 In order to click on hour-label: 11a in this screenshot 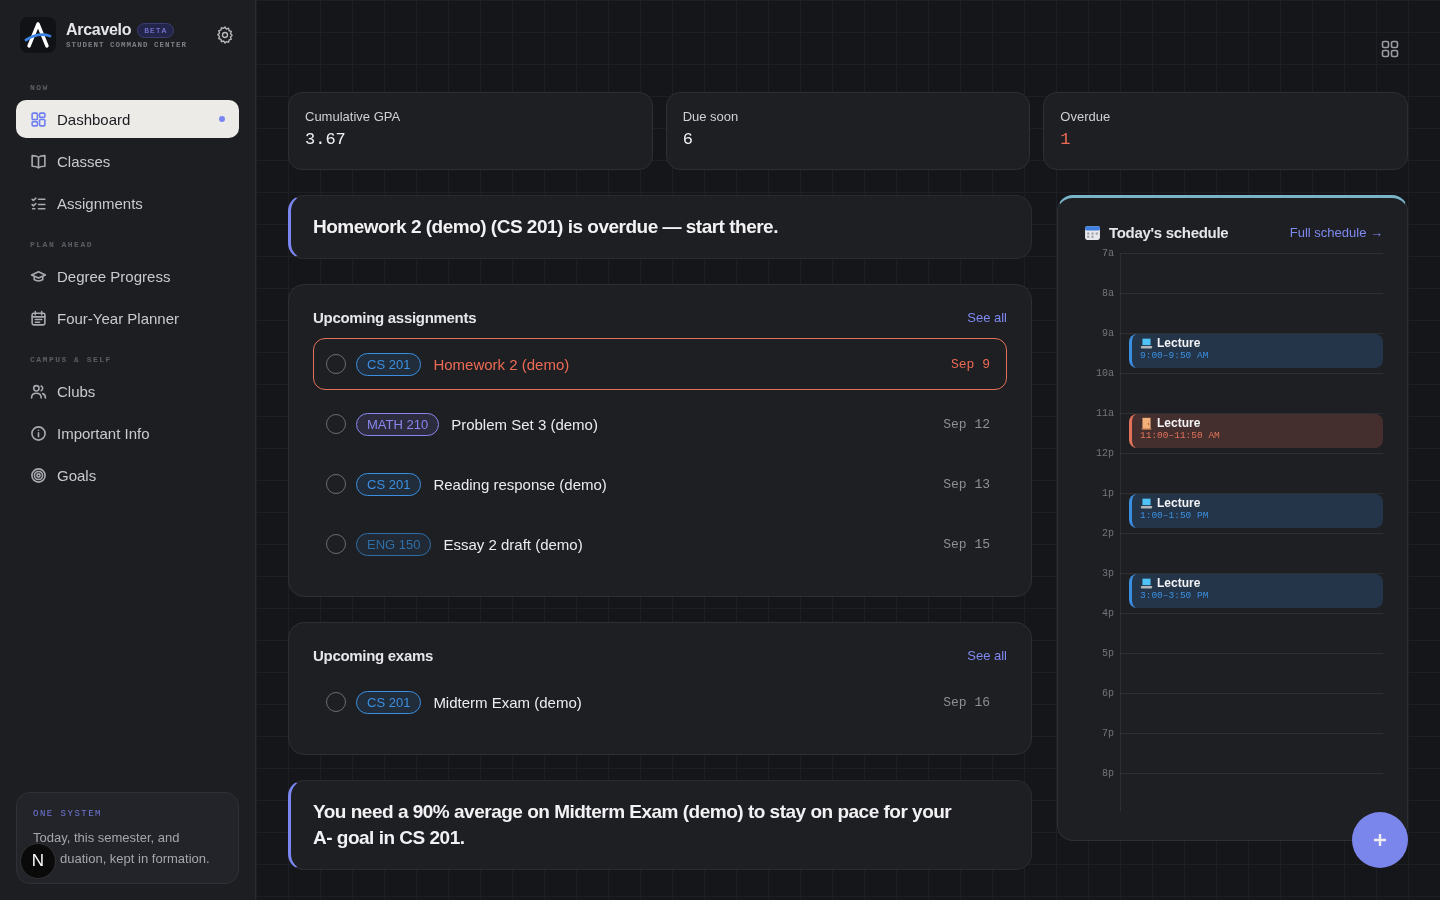, I will do `click(1105, 414)`.